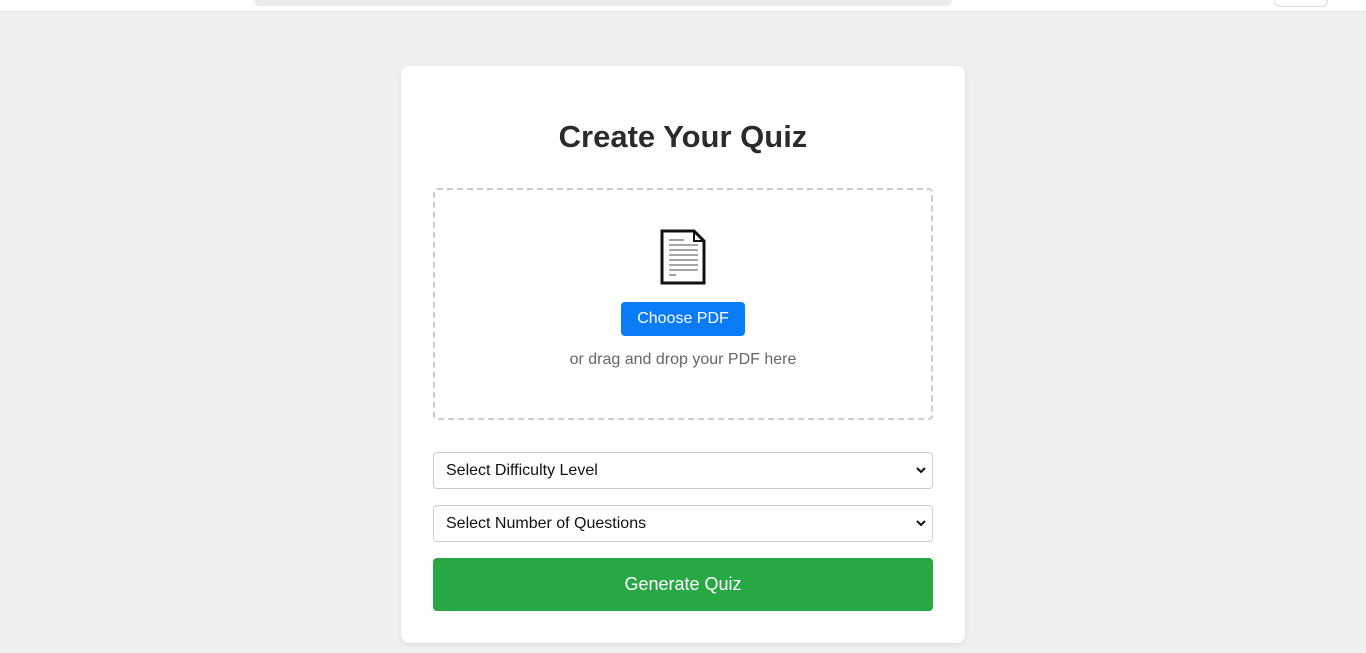 The image size is (1366, 653). I want to click on choose-pdf-button: Choose PDF, so click(683, 319).